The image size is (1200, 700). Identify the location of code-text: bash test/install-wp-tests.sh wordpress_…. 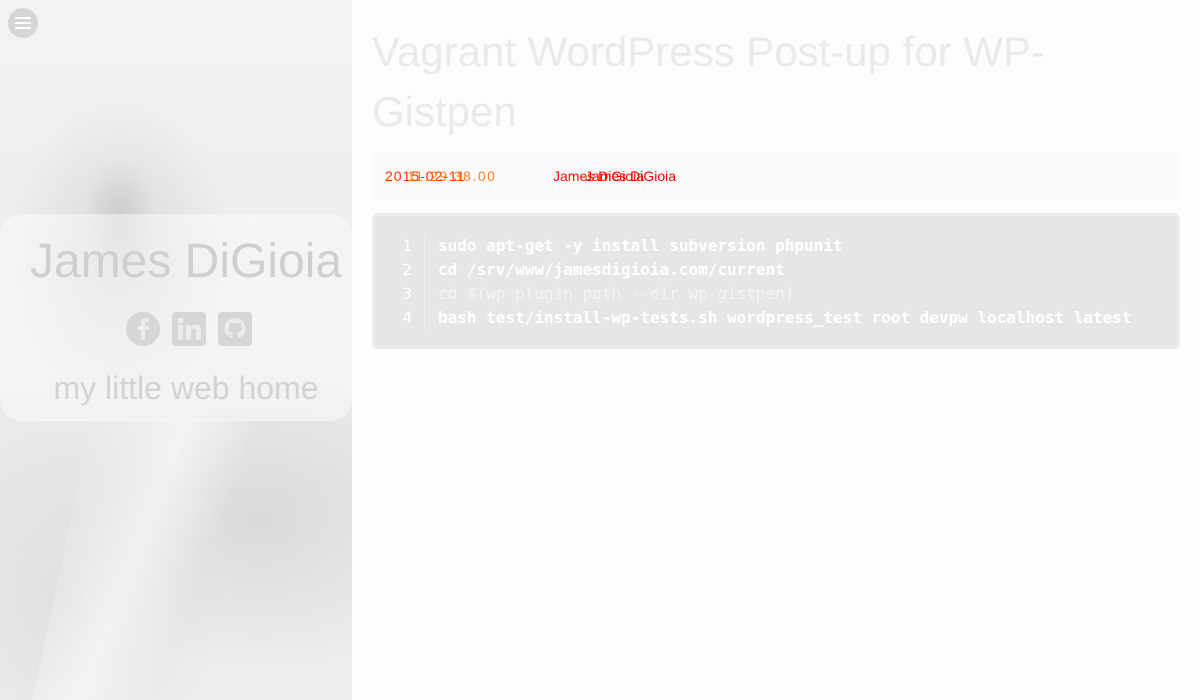
(785, 317).